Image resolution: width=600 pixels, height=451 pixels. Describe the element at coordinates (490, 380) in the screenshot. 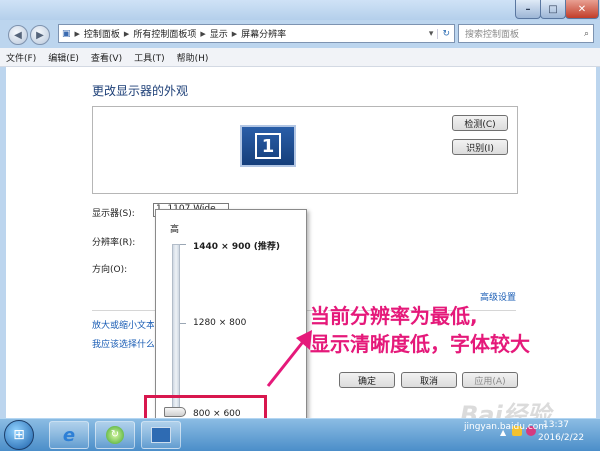

I see `apply-button: 应用(A)` at that location.